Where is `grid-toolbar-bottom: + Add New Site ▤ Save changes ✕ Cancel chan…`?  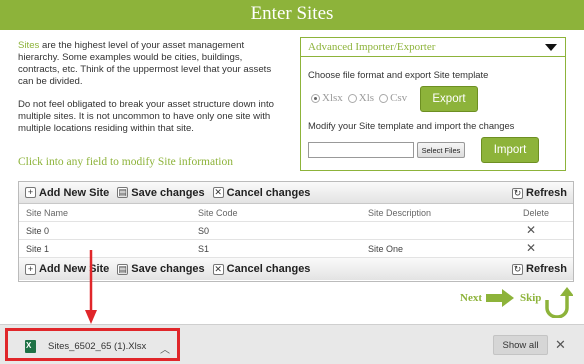 grid-toolbar-bottom: + Add New Site ▤ Save changes ✕ Cancel chan… is located at coordinates (296, 269).